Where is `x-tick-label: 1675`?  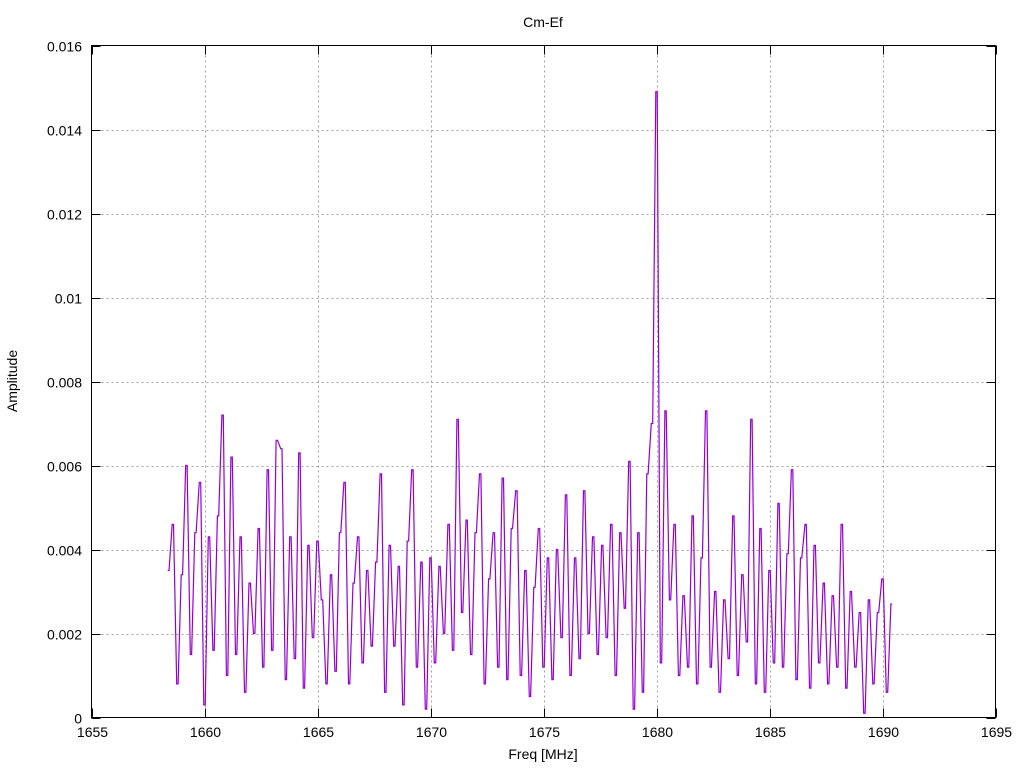 x-tick-label: 1675 is located at coordinates (544, 732).